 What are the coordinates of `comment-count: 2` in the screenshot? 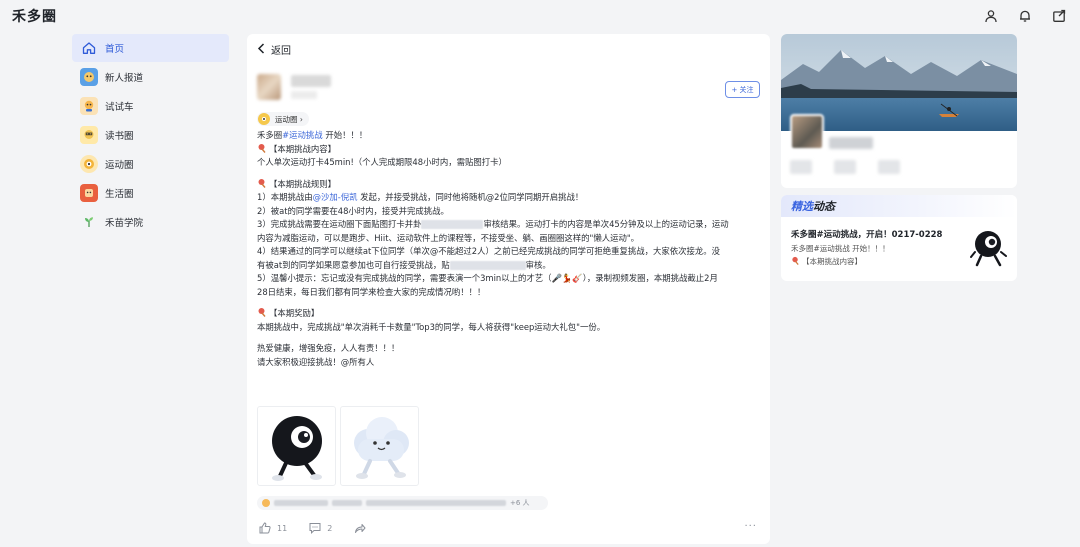 It's located at (330, 528).